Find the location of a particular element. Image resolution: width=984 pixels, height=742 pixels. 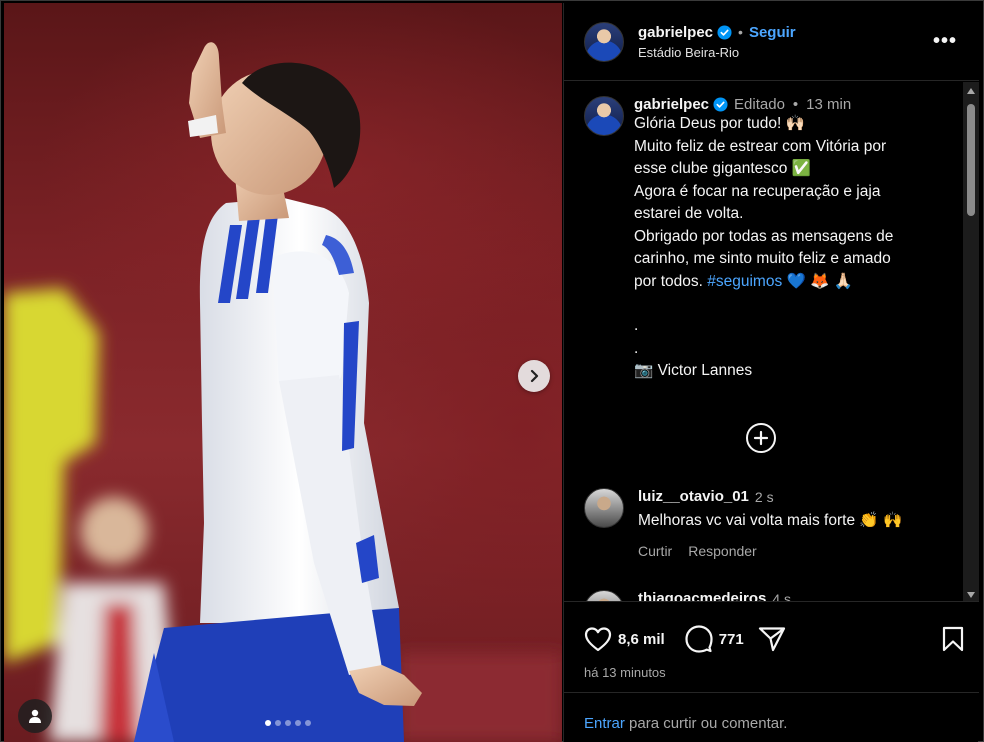

edited-label: Editado is located at coordinates (759, 104).